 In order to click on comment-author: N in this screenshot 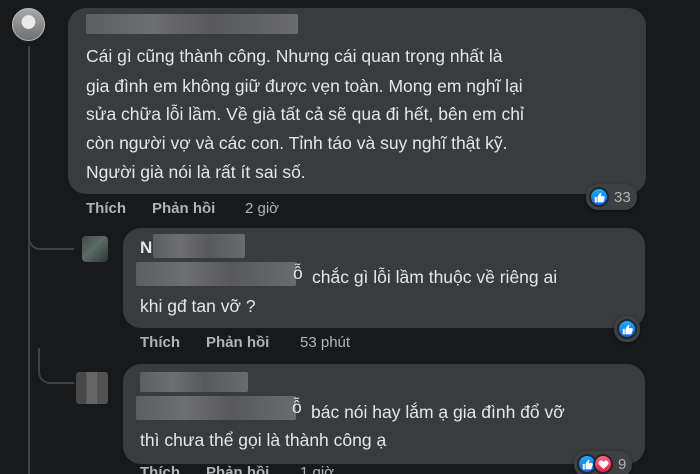, I will do `click(146, 248)`.